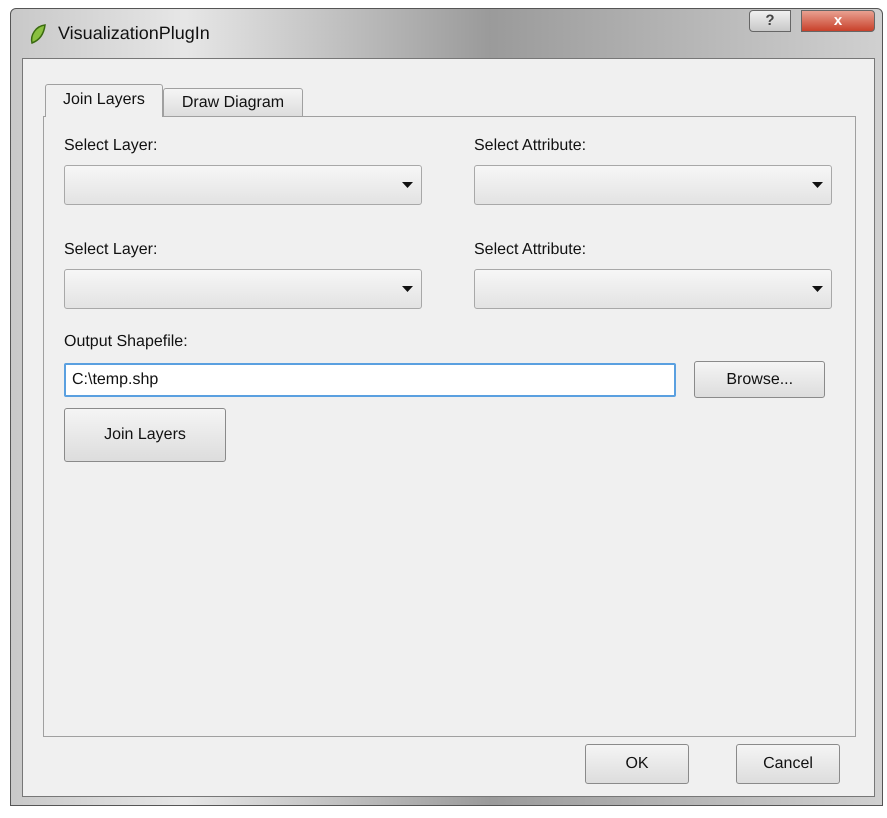 The height and width of the screenshot is (818, 887). Describe the element at coordinates (370, 379) in the screenshot. I see `output-path-field: C:\temp.shp` at that location.